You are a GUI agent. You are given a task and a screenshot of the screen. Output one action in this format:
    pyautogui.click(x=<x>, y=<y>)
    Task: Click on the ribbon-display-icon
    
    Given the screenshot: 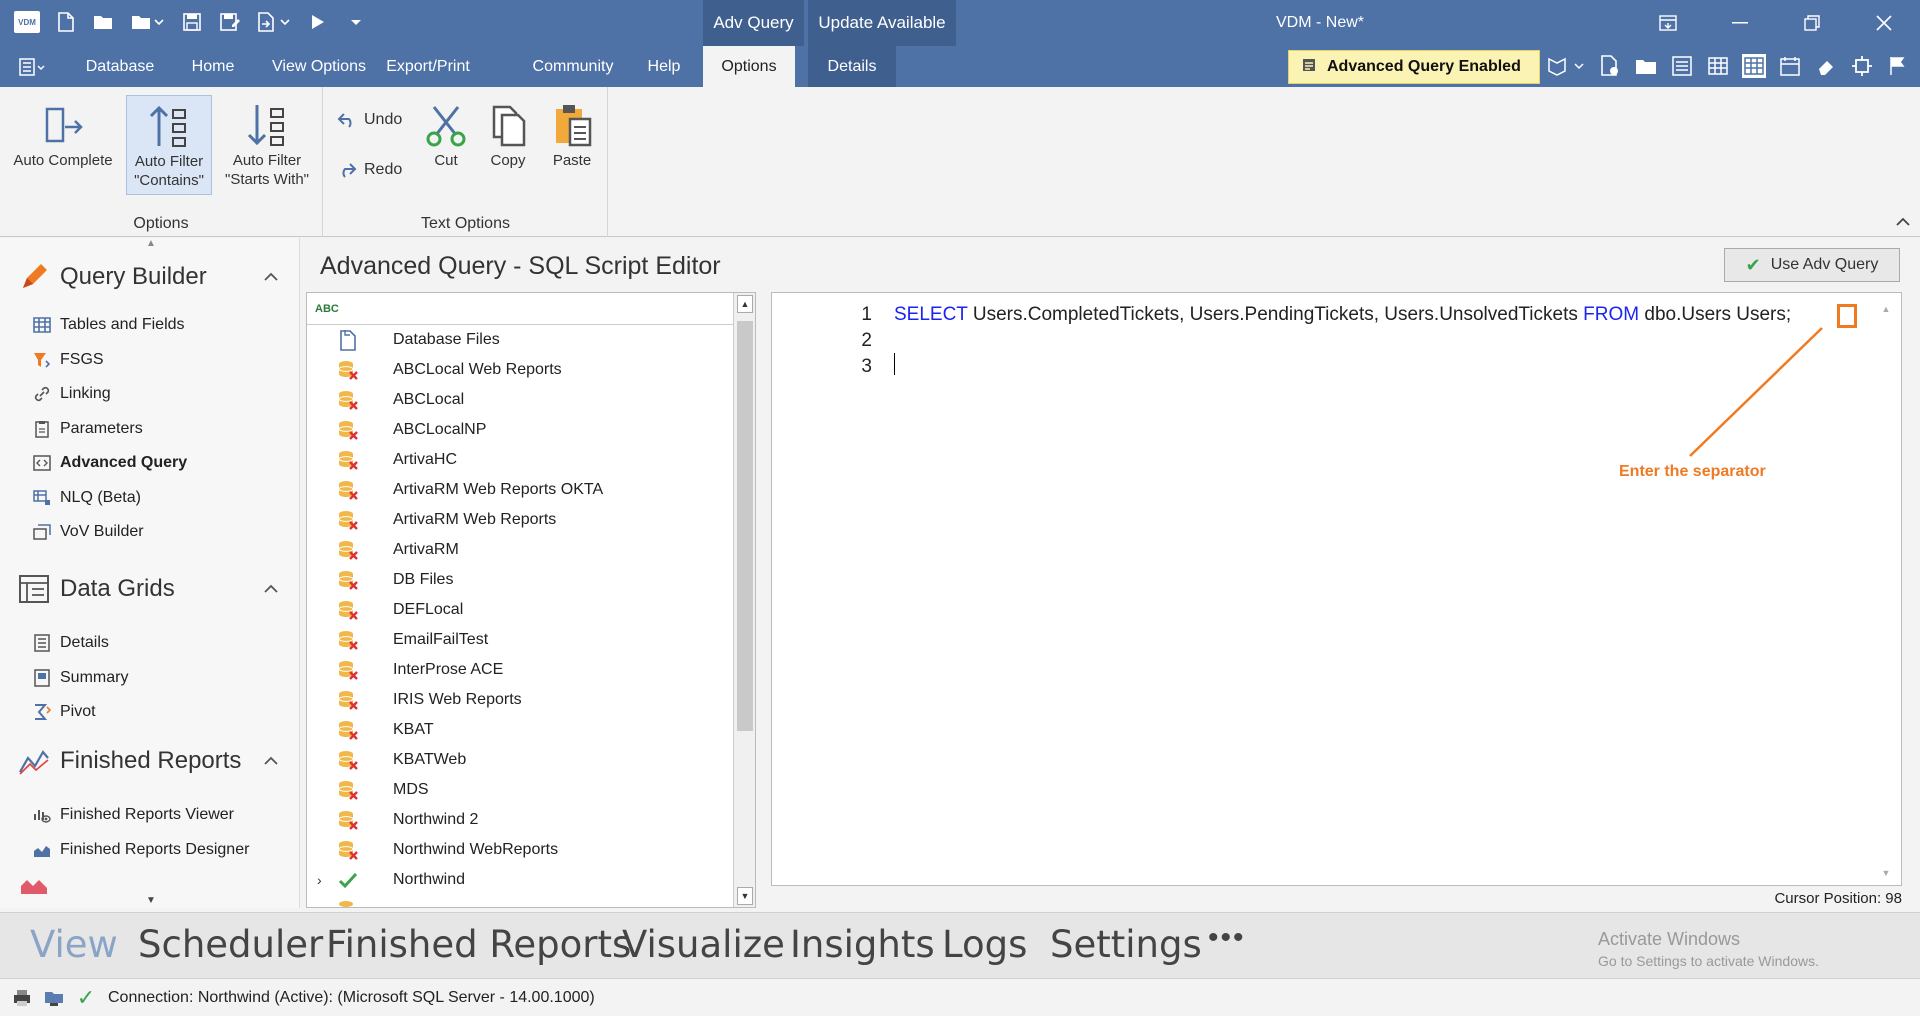 What is the action you would take?
    pyautogui.click(x=1668, y=23)
    